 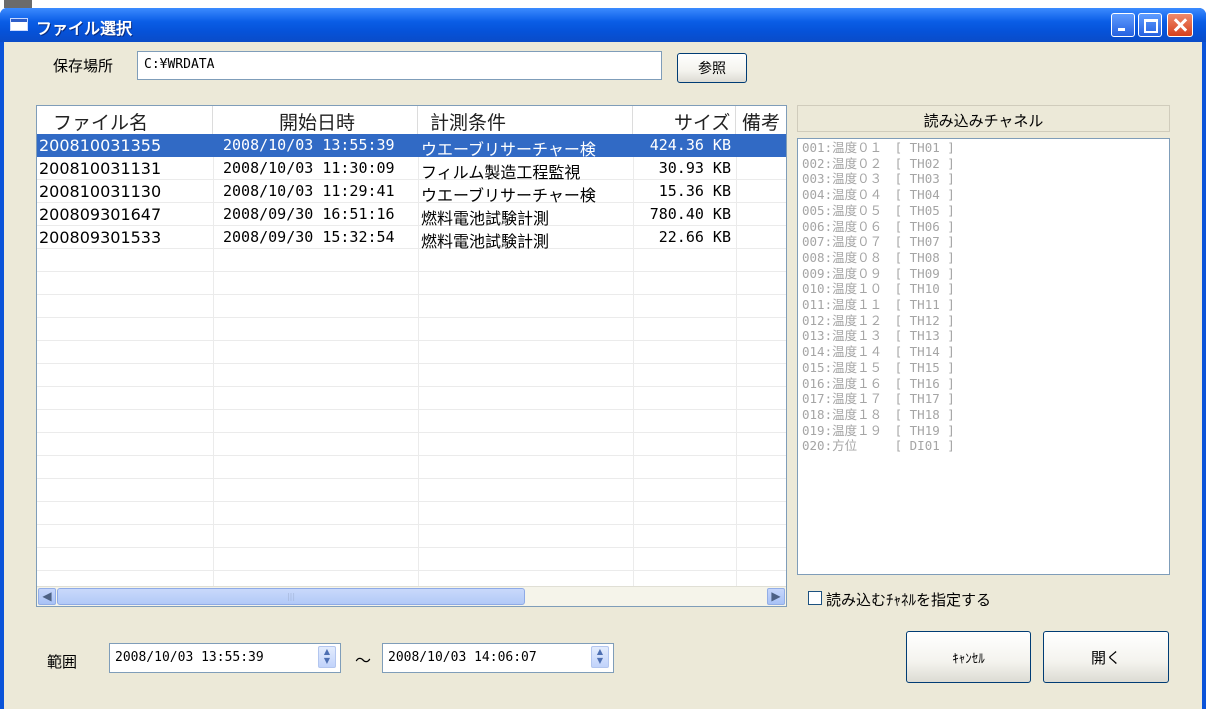 What do you see at coordinates (983, 431) in the screenshot?
I see `channel-item: 019:温度１９ [ TH19 ]` at bounding box center [983, 431].